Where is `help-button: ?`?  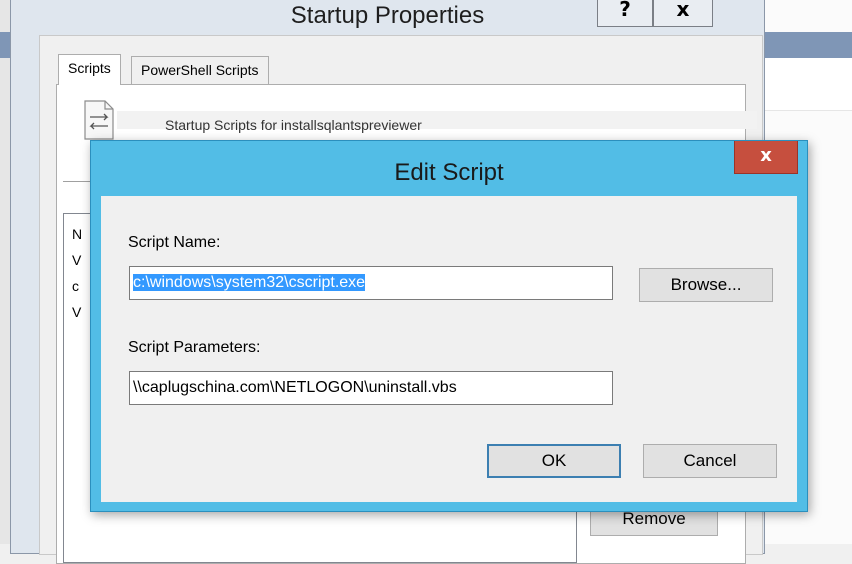 help-button: ? is located at coordinates (625, 13).